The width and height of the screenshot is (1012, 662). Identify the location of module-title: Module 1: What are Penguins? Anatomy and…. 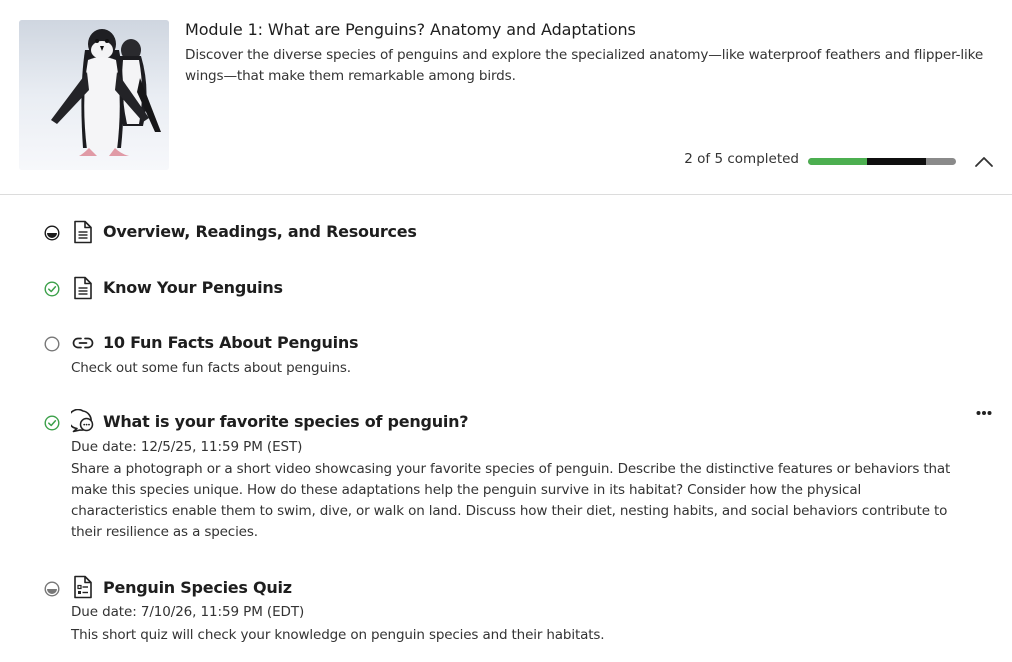
(410, 29).